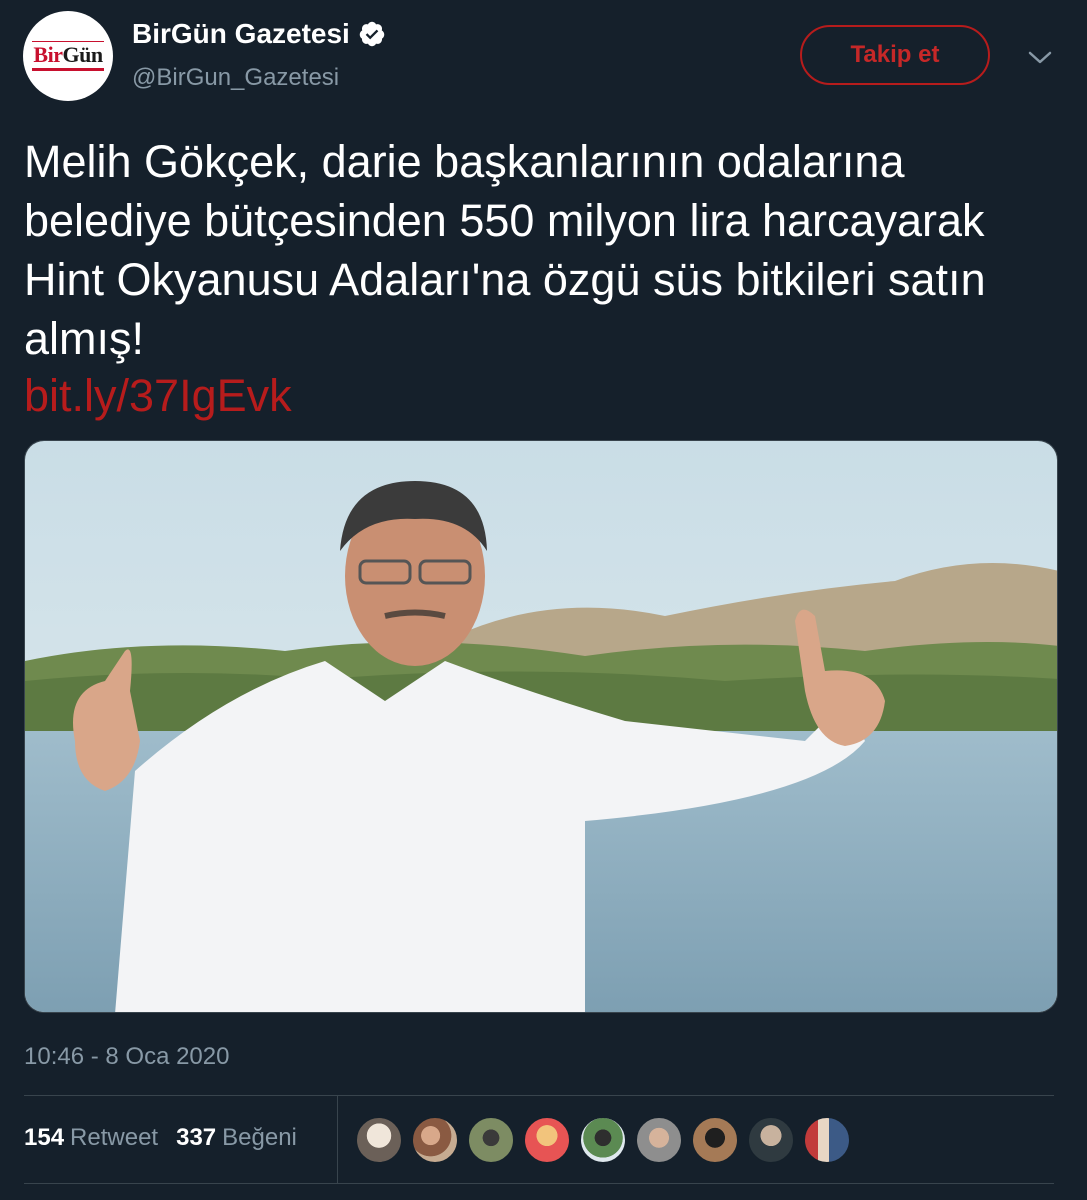 This screenshot has width=1087, height=1200. Describe the element at coordinates (158, 396) in the screenshot. I see `tweet-link: bit.ly/37IgEvk` at that location.